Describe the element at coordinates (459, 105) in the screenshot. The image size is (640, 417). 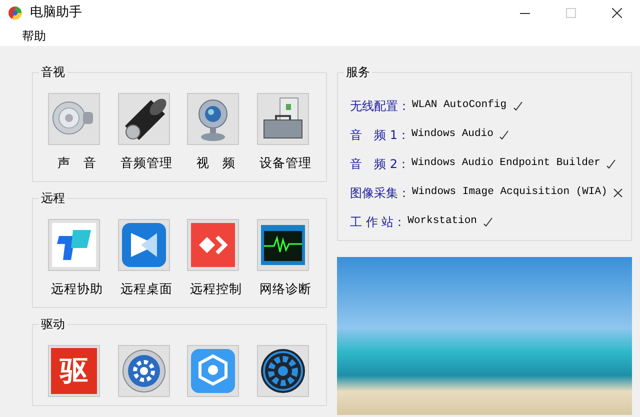
I see `service-name: WLAN AutoConfig` at that location.